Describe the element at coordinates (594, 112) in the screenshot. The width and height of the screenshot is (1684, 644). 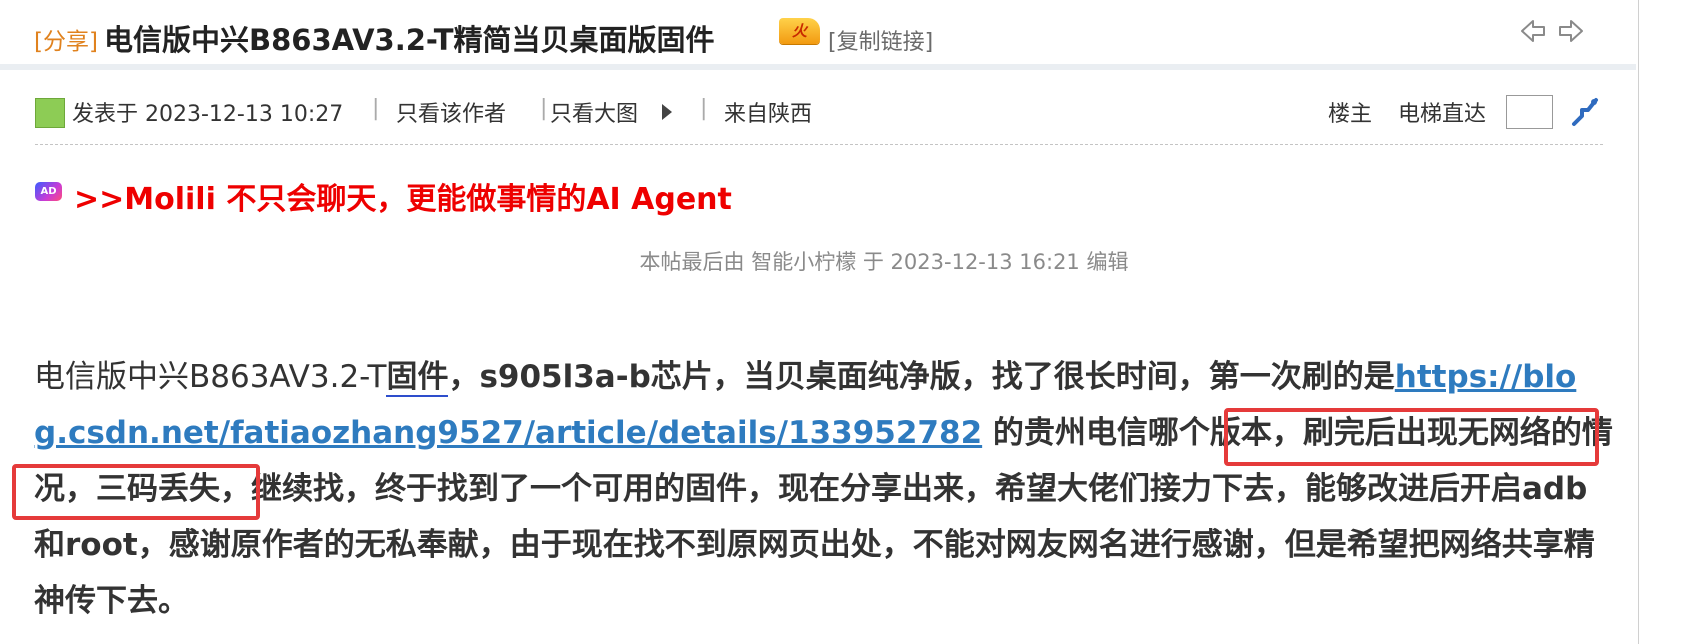
I see `only-large-image-link: 只看大图` at that location.